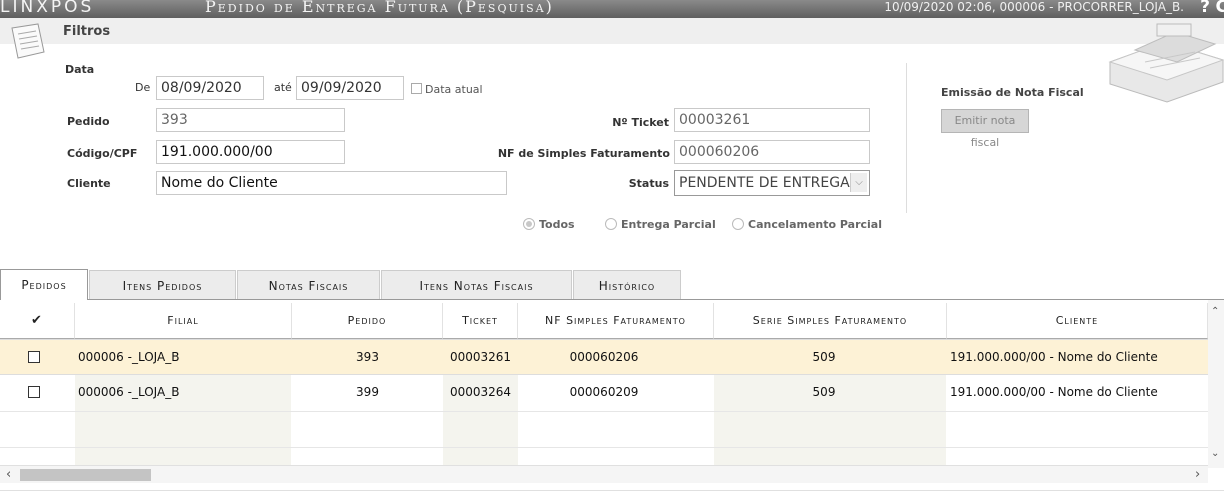 The width and height of the screenshot is (1224, 496). Describe the element at coordinates (612, 38) in the screenshot. I see `filters-header: Filtros` at that location.